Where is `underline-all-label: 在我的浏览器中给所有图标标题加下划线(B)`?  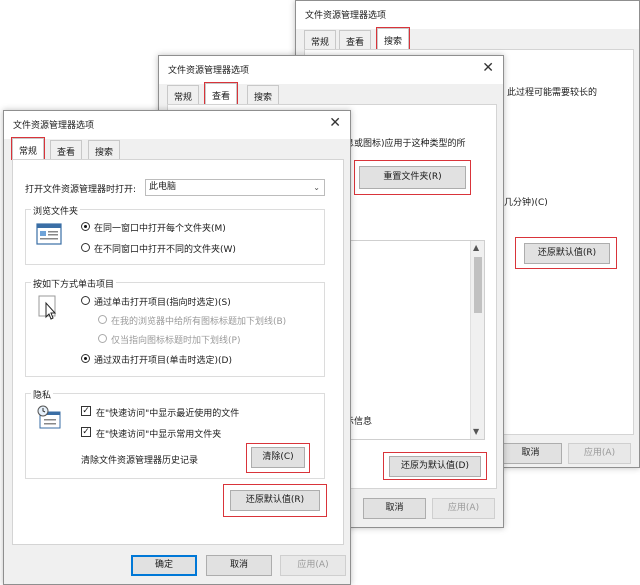
underline-all-label: 在我的浏览器中给所有图标标题加下划线(B) is located at coordinates (198, 320).